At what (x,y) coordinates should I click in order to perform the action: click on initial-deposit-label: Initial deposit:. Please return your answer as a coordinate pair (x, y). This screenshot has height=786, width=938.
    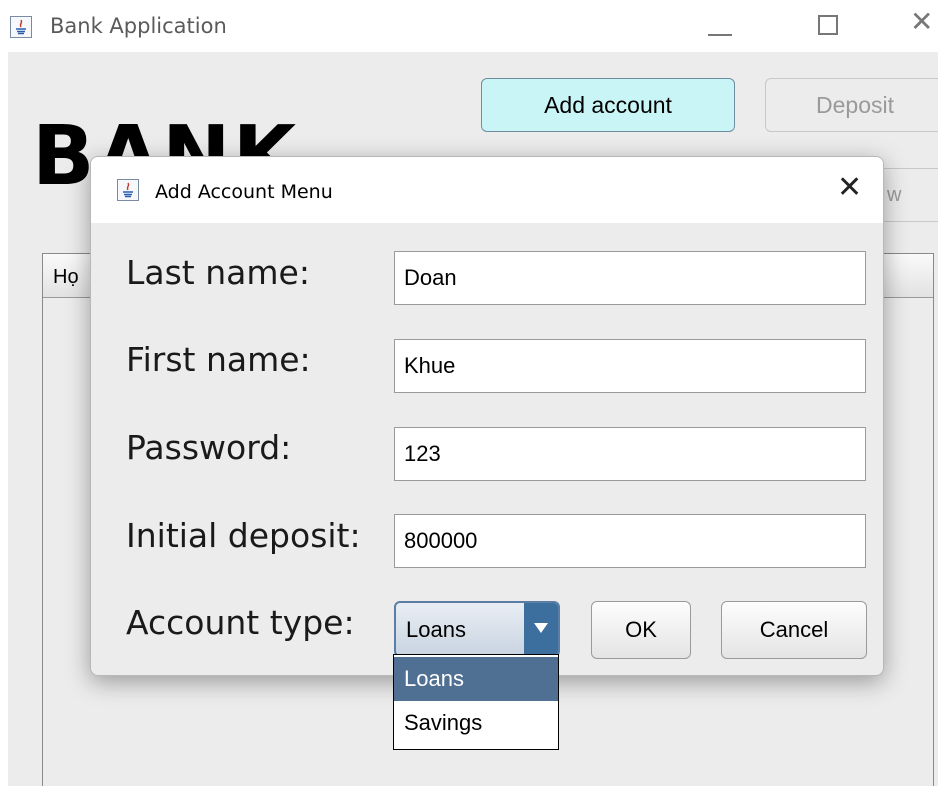
    Looking at the image, I should click on (243, 535).